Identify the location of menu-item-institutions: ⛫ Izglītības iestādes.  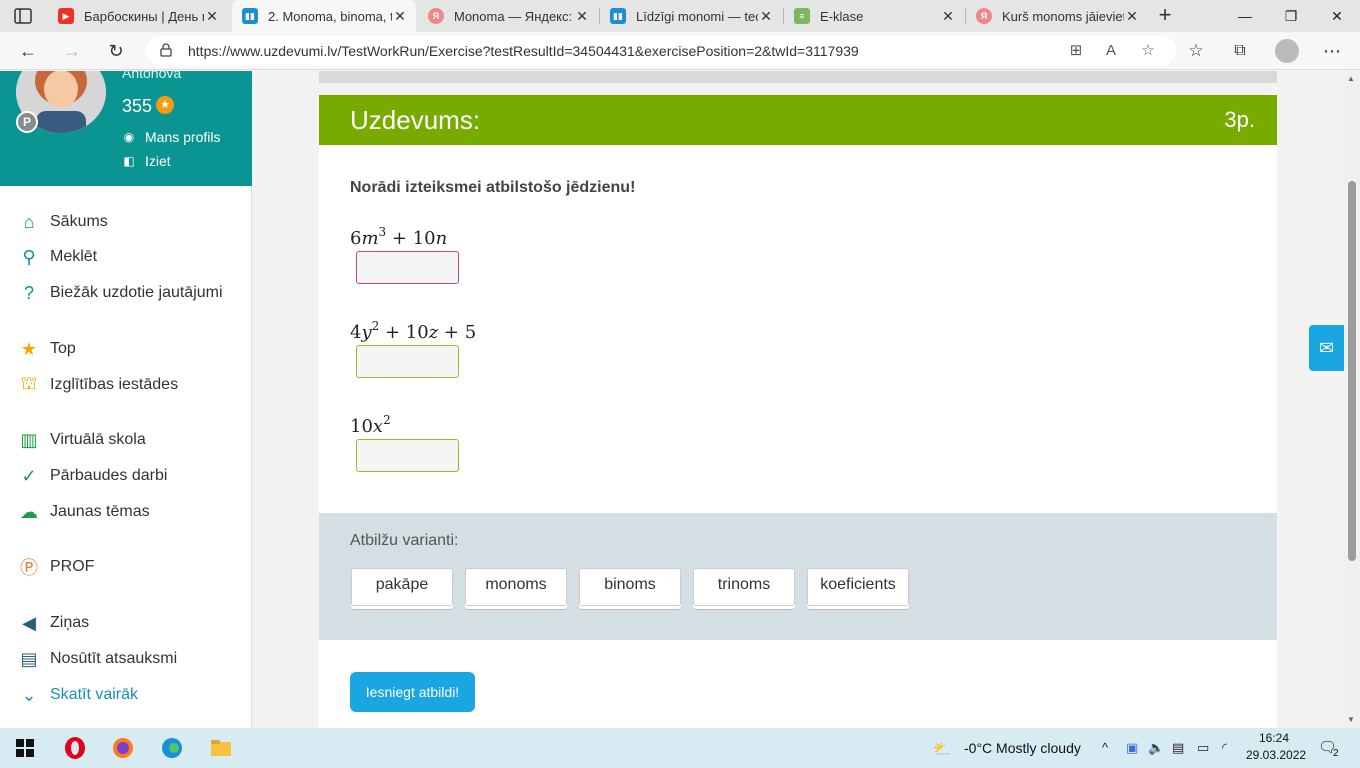
(98, 385).